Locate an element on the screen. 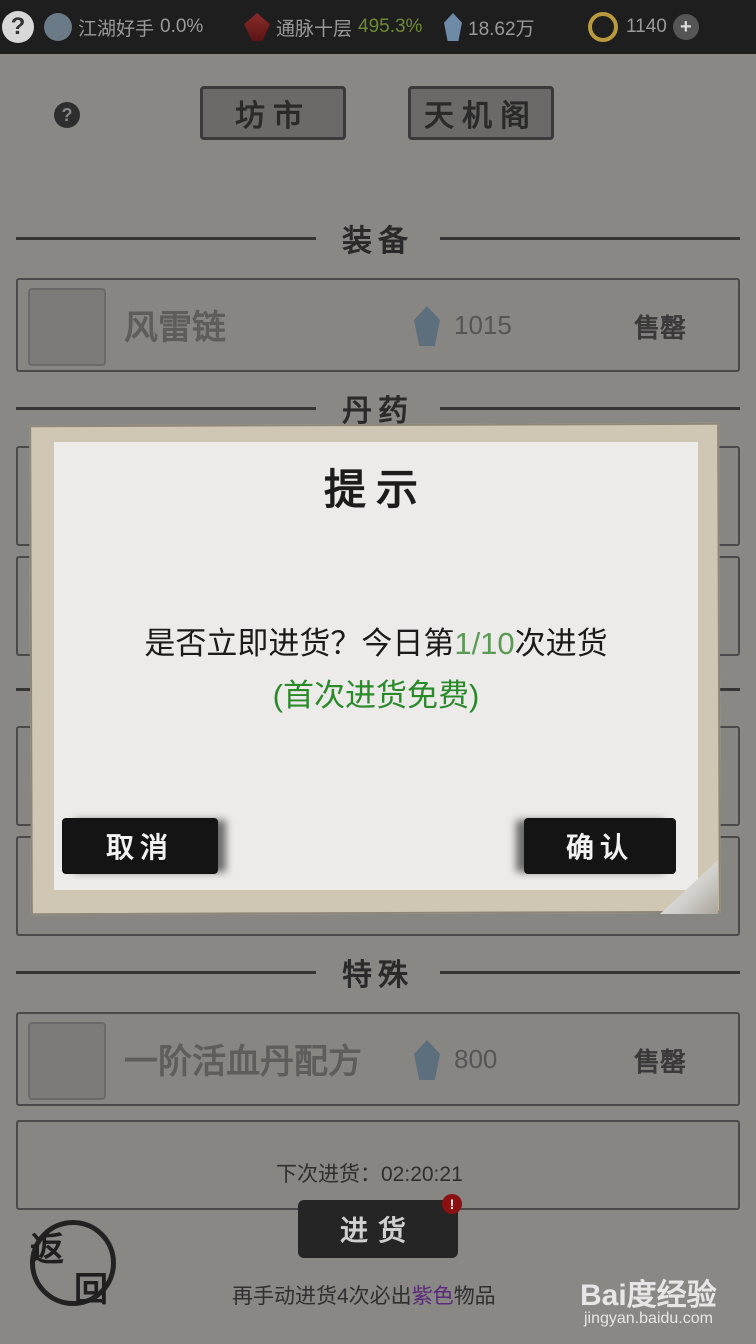 This screenshot has width=756, height=1344. realm-indicator: 通脉十层 495.3% is located at coordinates (333, 27).